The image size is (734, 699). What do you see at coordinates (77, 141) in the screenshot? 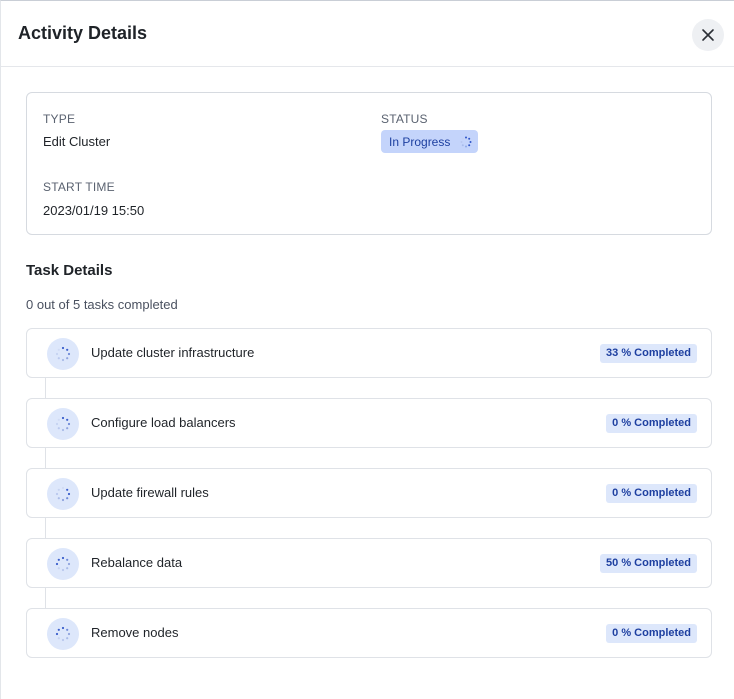
I see `type-value: Edit Cluster` at bounding box center [77, 141].